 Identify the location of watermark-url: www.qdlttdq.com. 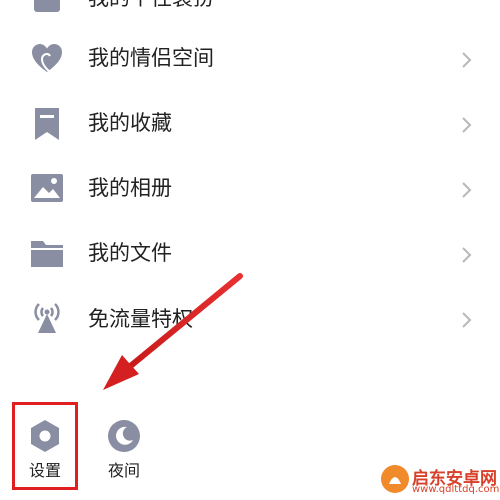
(456, 489).